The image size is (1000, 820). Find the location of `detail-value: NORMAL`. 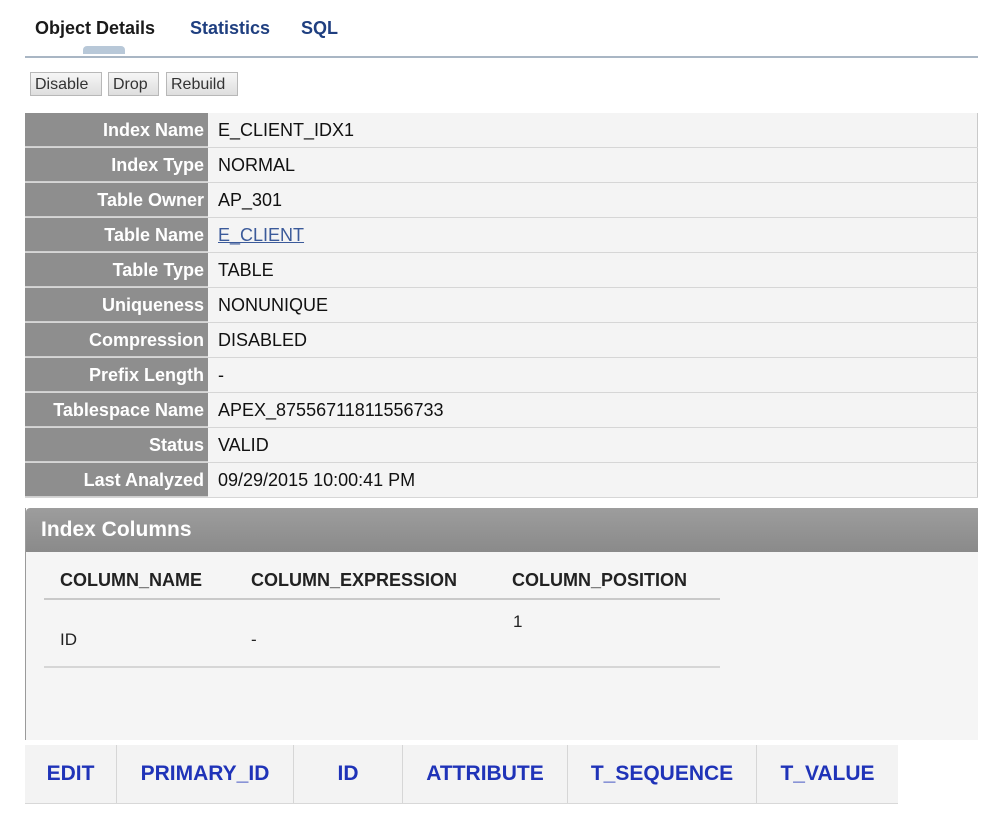

detail-value: NORMAL is located at coordinates (593, 165).